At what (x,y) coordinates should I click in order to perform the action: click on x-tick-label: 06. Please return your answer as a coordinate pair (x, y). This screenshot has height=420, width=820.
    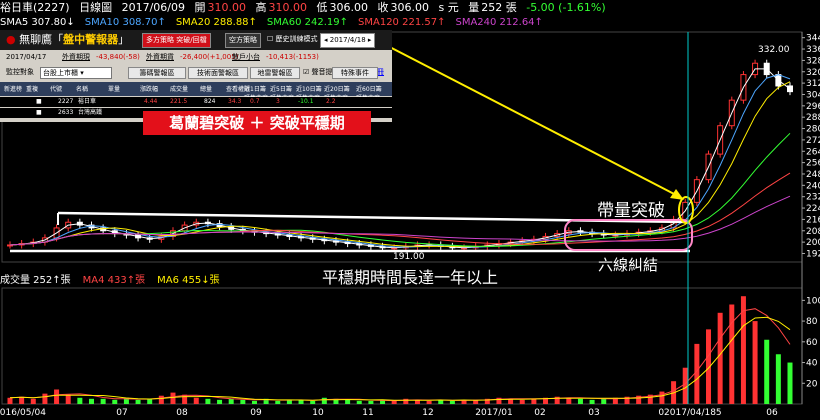
    Looking at the image, I should click on (772, 413).